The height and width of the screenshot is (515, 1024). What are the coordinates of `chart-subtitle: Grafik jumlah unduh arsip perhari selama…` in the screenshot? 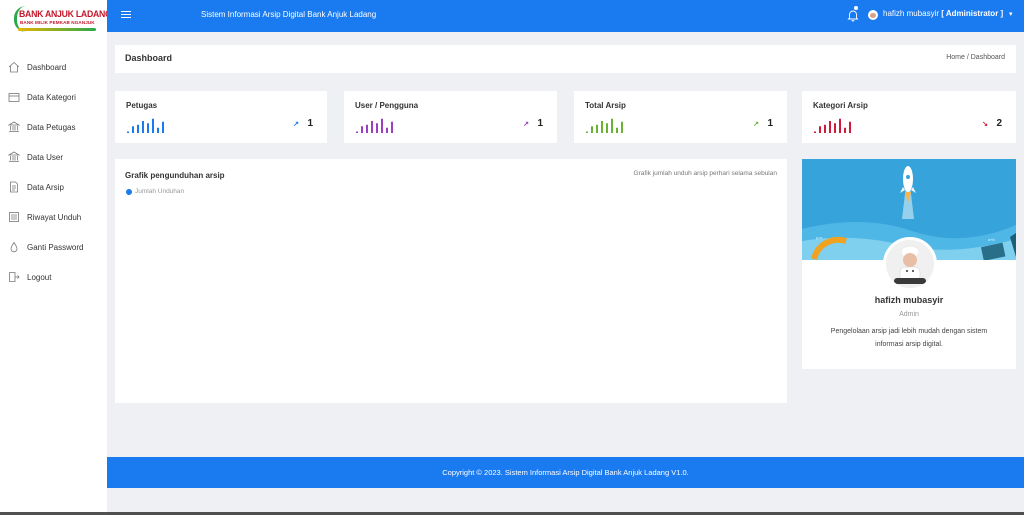 It's located at (705, 173).